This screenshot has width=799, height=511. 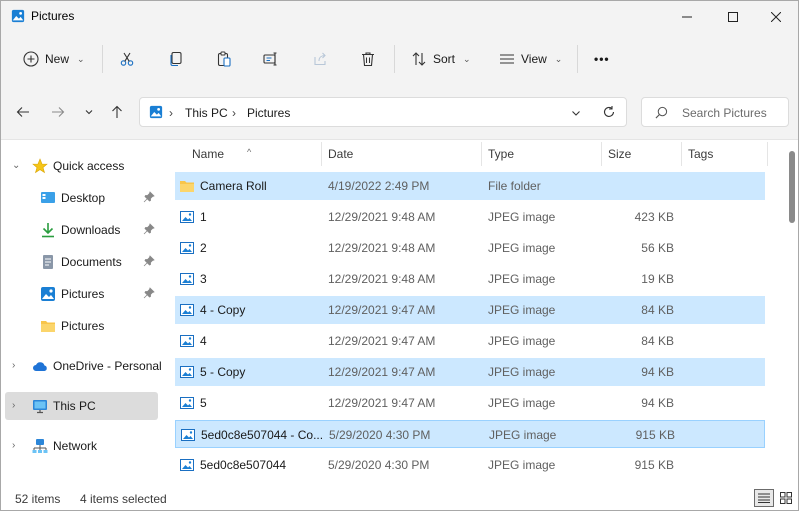 What do you see at coordinates (724, 113) in the screenshot?
I see `search-placeholder: Search Pictures` at bounding box center [724, 113].